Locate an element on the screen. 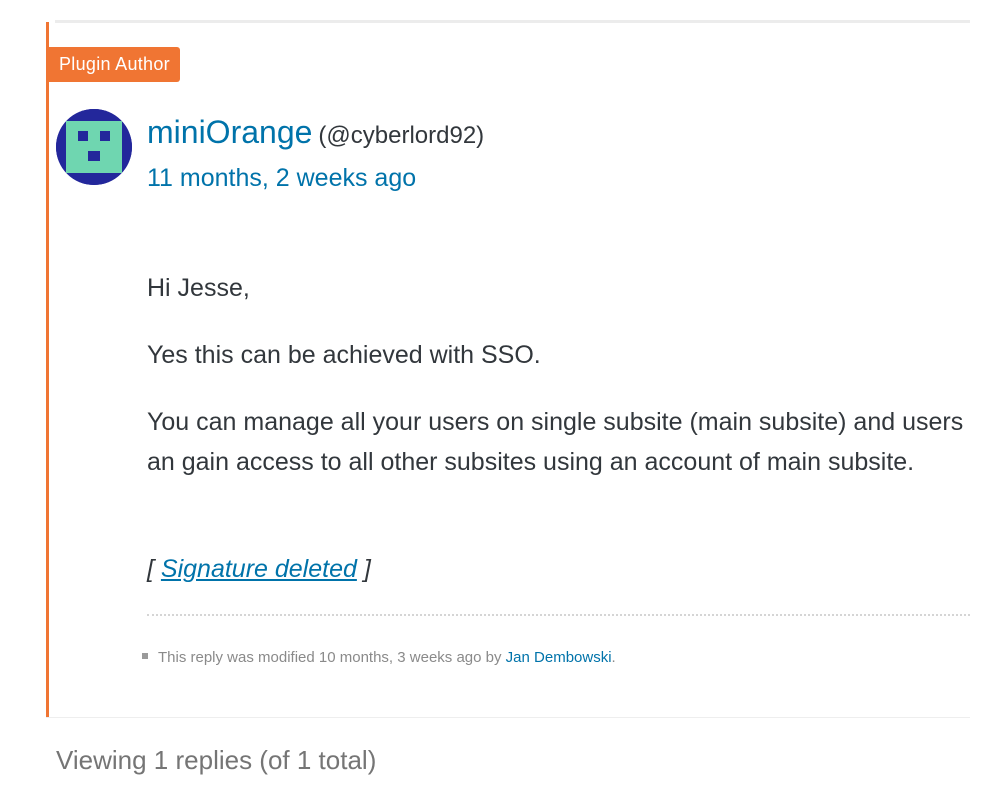  paragraph-greeting: Hi Jesse, is located at coordinates (198, 288).